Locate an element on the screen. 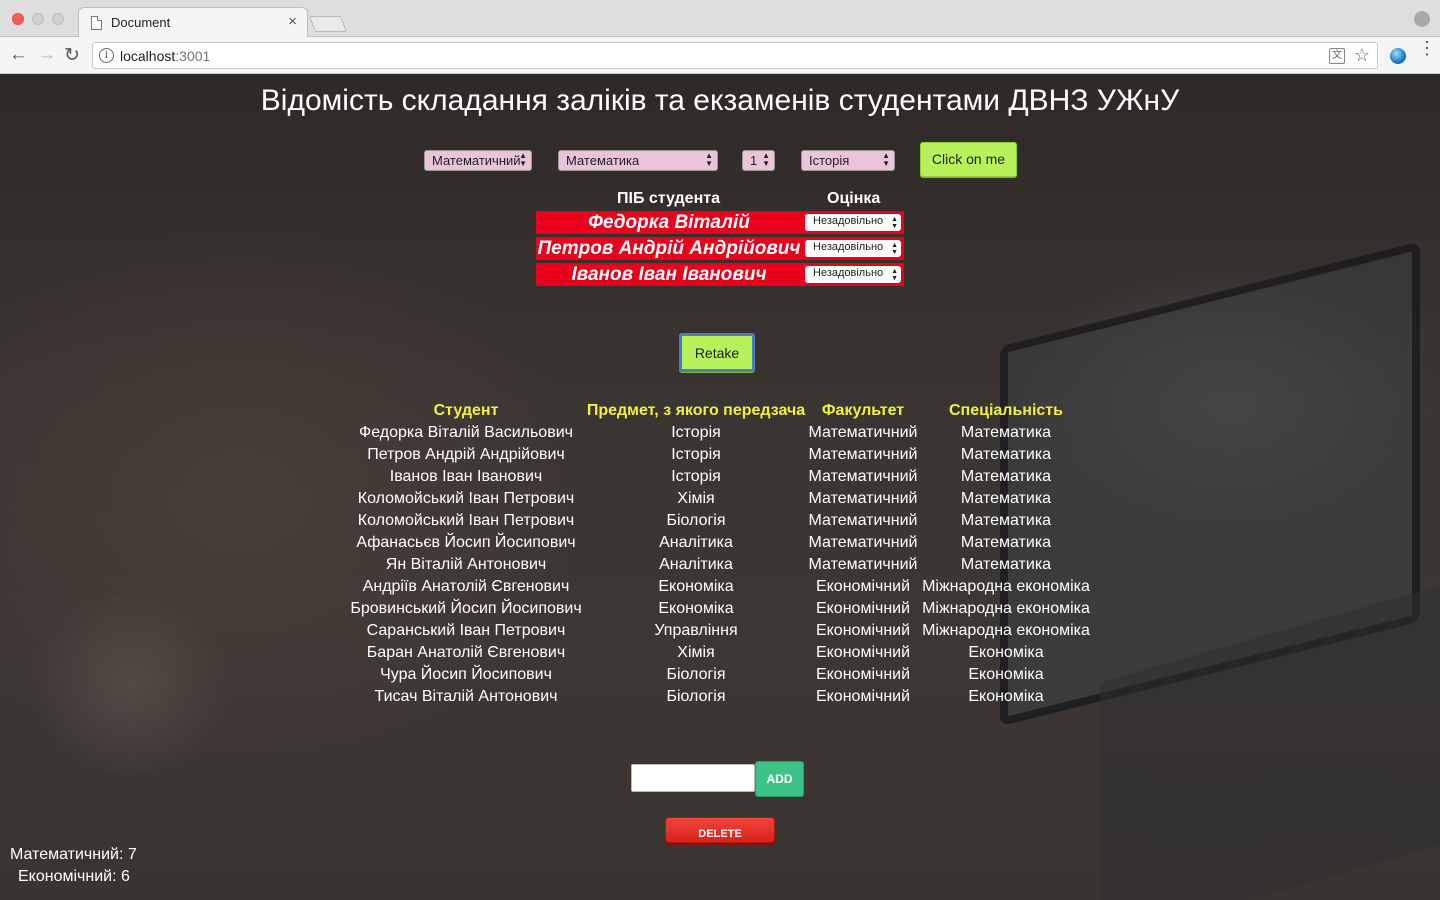 The image size is (1440, 900). browser-tab: Document × is located at coordinates (193, 22).